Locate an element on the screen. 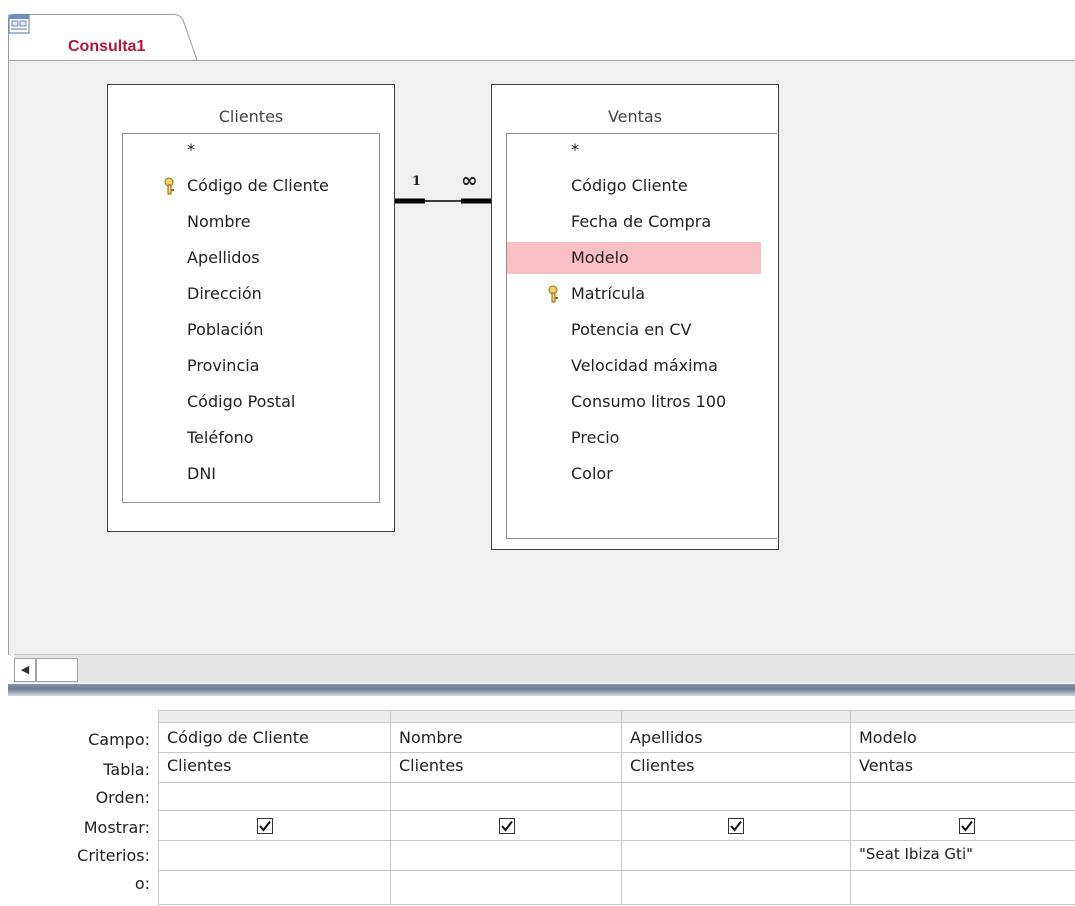 The width and height of the screenshot is (1075, 906). scroll-thumb is located at coordinates (57, 670).